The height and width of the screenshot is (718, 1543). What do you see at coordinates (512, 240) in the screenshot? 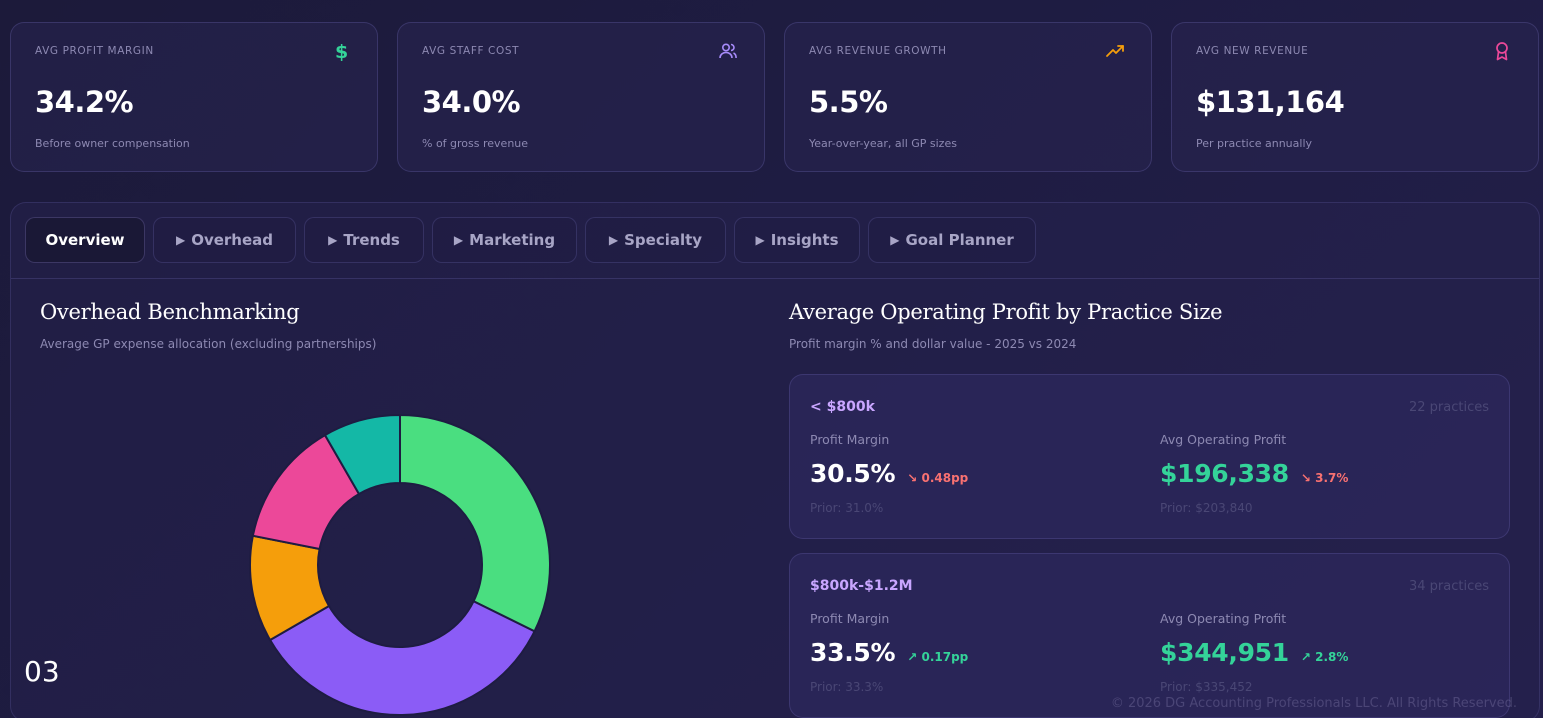
I see `tab-label: Marketing` at bounding box center [512, 240].